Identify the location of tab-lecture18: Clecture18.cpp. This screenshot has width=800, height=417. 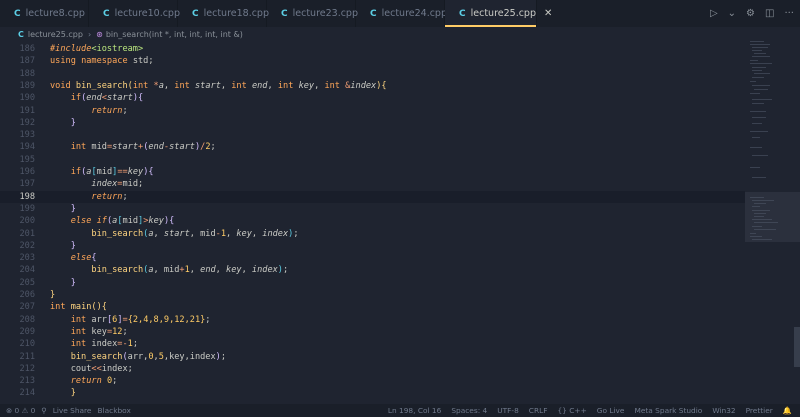
(223, 13).